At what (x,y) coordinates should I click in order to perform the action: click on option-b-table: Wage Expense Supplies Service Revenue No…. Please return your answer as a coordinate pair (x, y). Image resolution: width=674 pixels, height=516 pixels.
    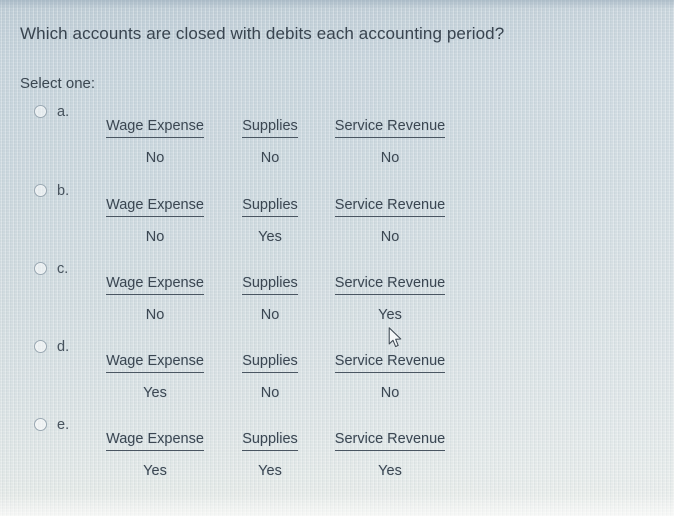
    Looking at the image, I should click on (275, 221).